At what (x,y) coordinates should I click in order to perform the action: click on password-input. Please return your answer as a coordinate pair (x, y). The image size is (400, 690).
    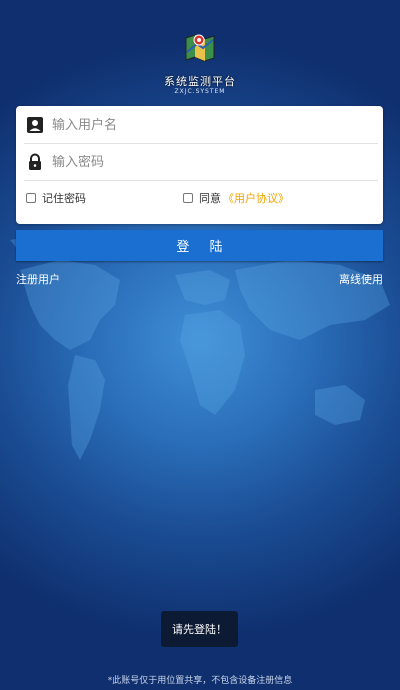
    Looking at the image, I should click on (202, 162).